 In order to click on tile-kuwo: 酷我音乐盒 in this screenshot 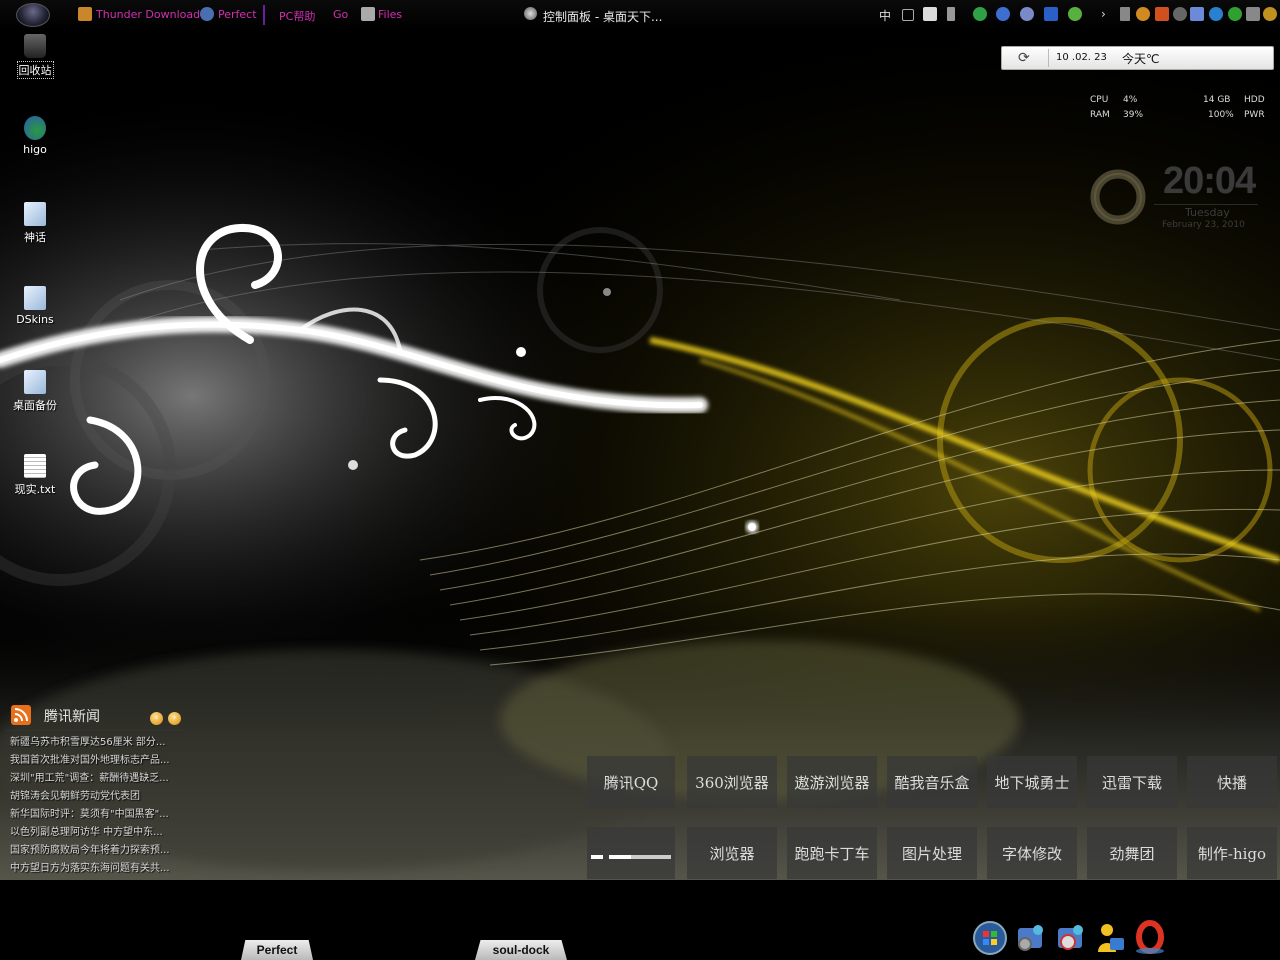, I will do `click(932, 782)`.